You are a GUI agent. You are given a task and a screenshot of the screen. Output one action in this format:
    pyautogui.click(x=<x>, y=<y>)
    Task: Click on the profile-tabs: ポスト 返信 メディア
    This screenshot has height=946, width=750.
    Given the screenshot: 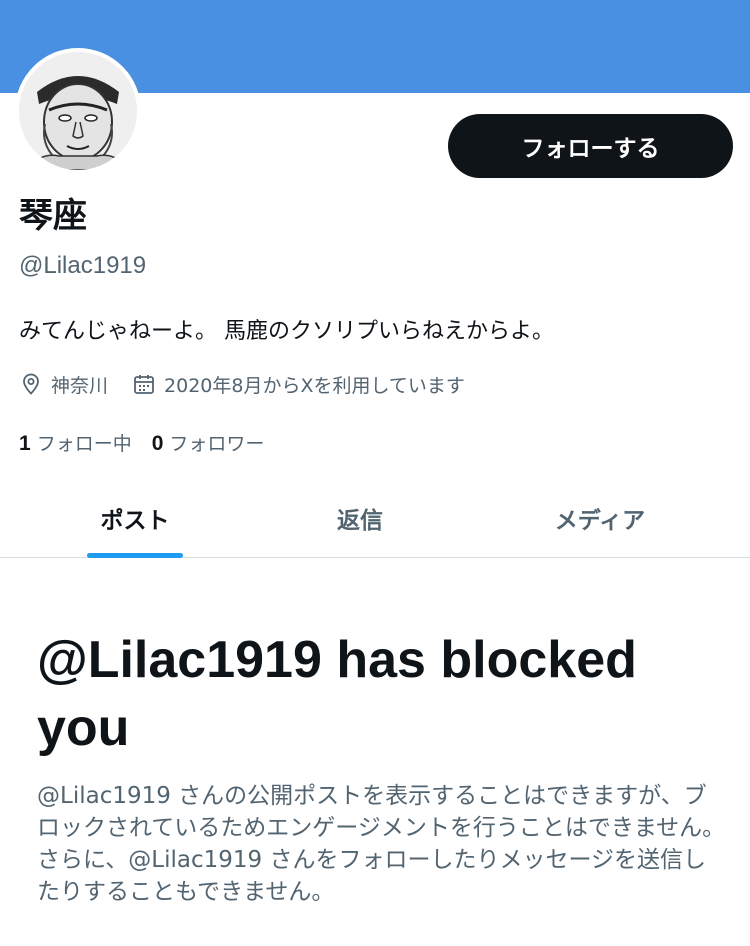 What is the action you would take?
    pyautogui.click(x=375, y=518)
    